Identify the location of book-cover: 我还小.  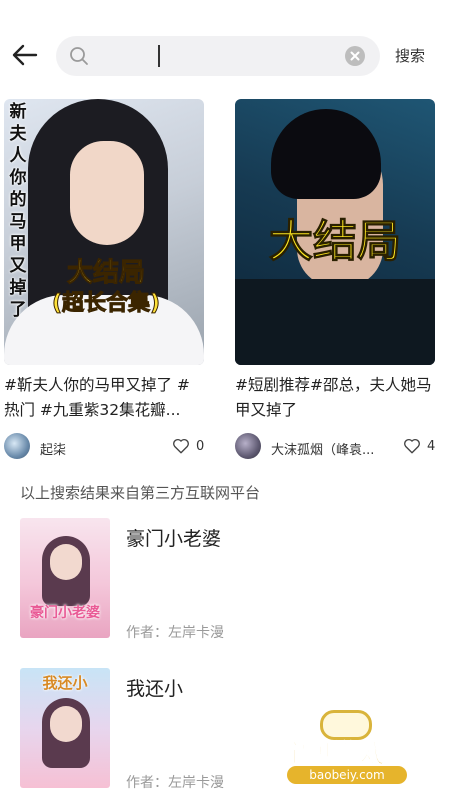
(65, 728).